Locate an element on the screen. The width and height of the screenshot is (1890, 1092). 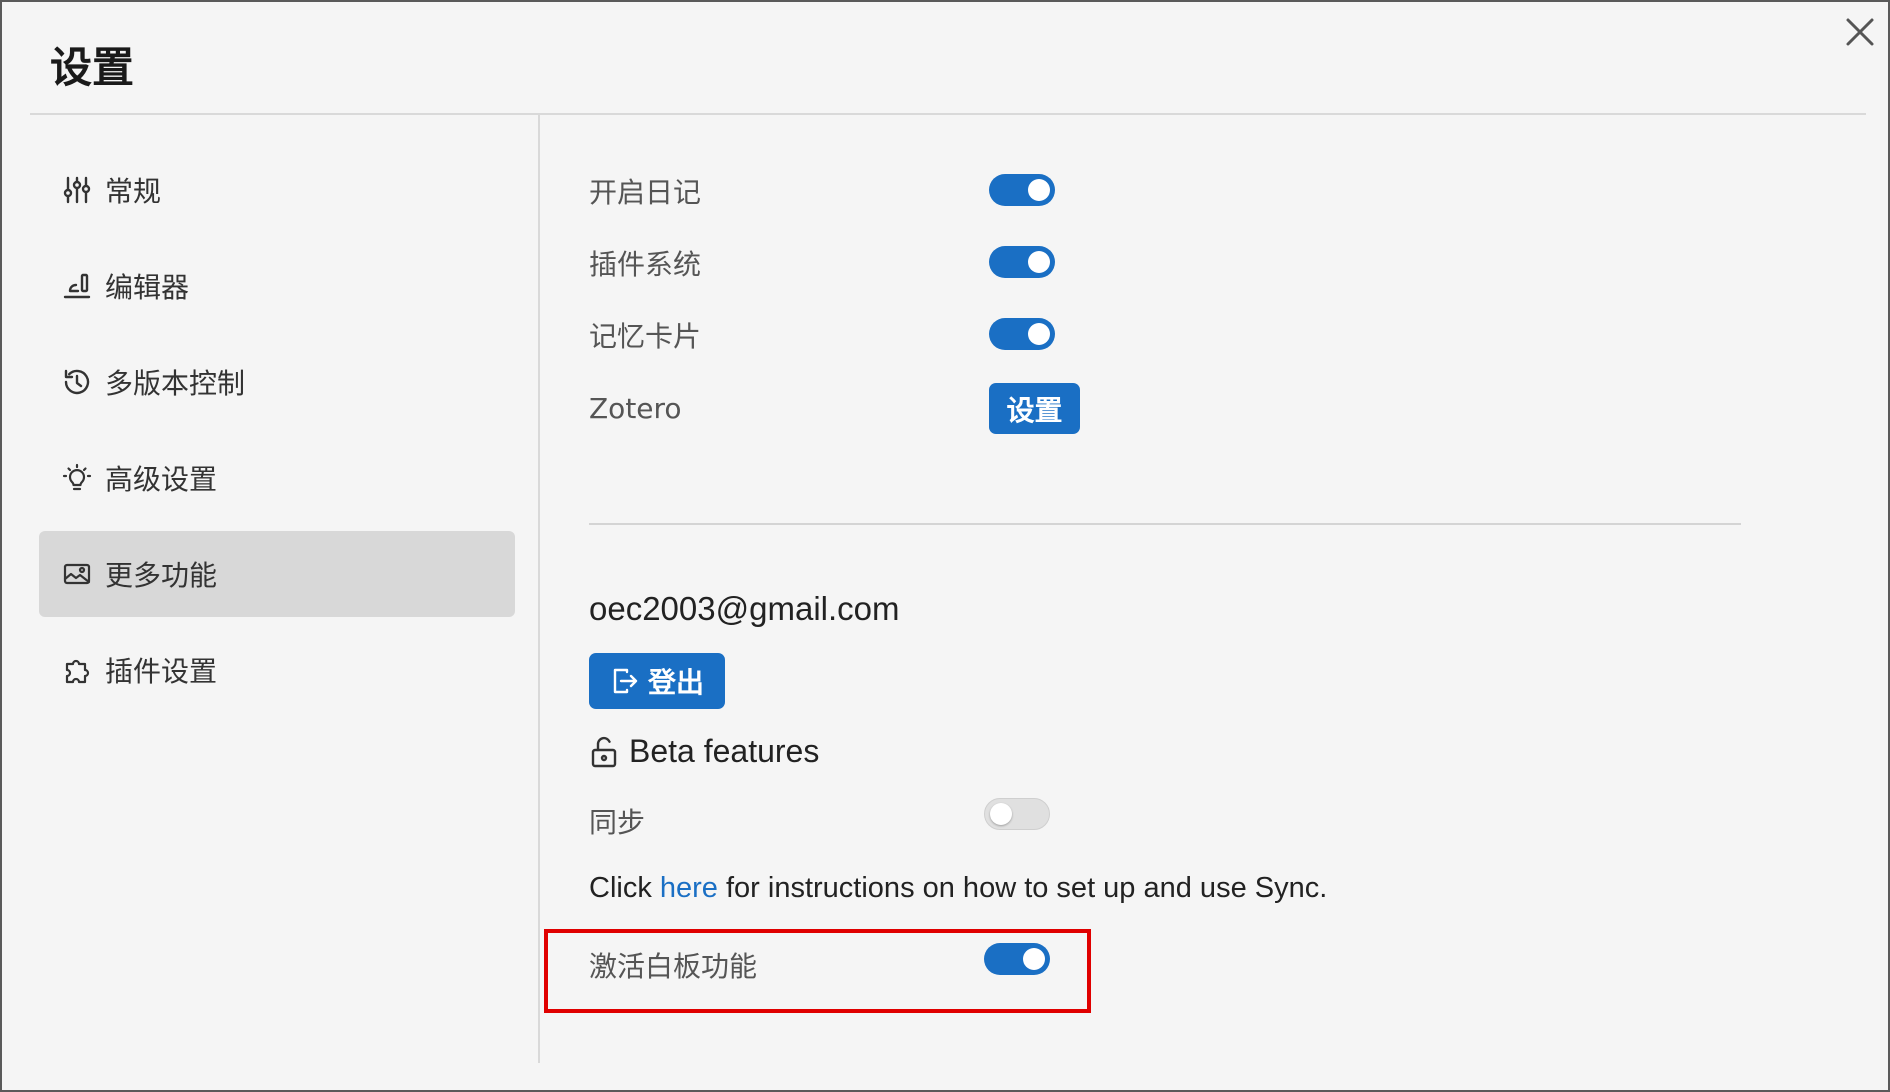
sidebar-item-label: 高级设置 is located at coordinates (161, 479).